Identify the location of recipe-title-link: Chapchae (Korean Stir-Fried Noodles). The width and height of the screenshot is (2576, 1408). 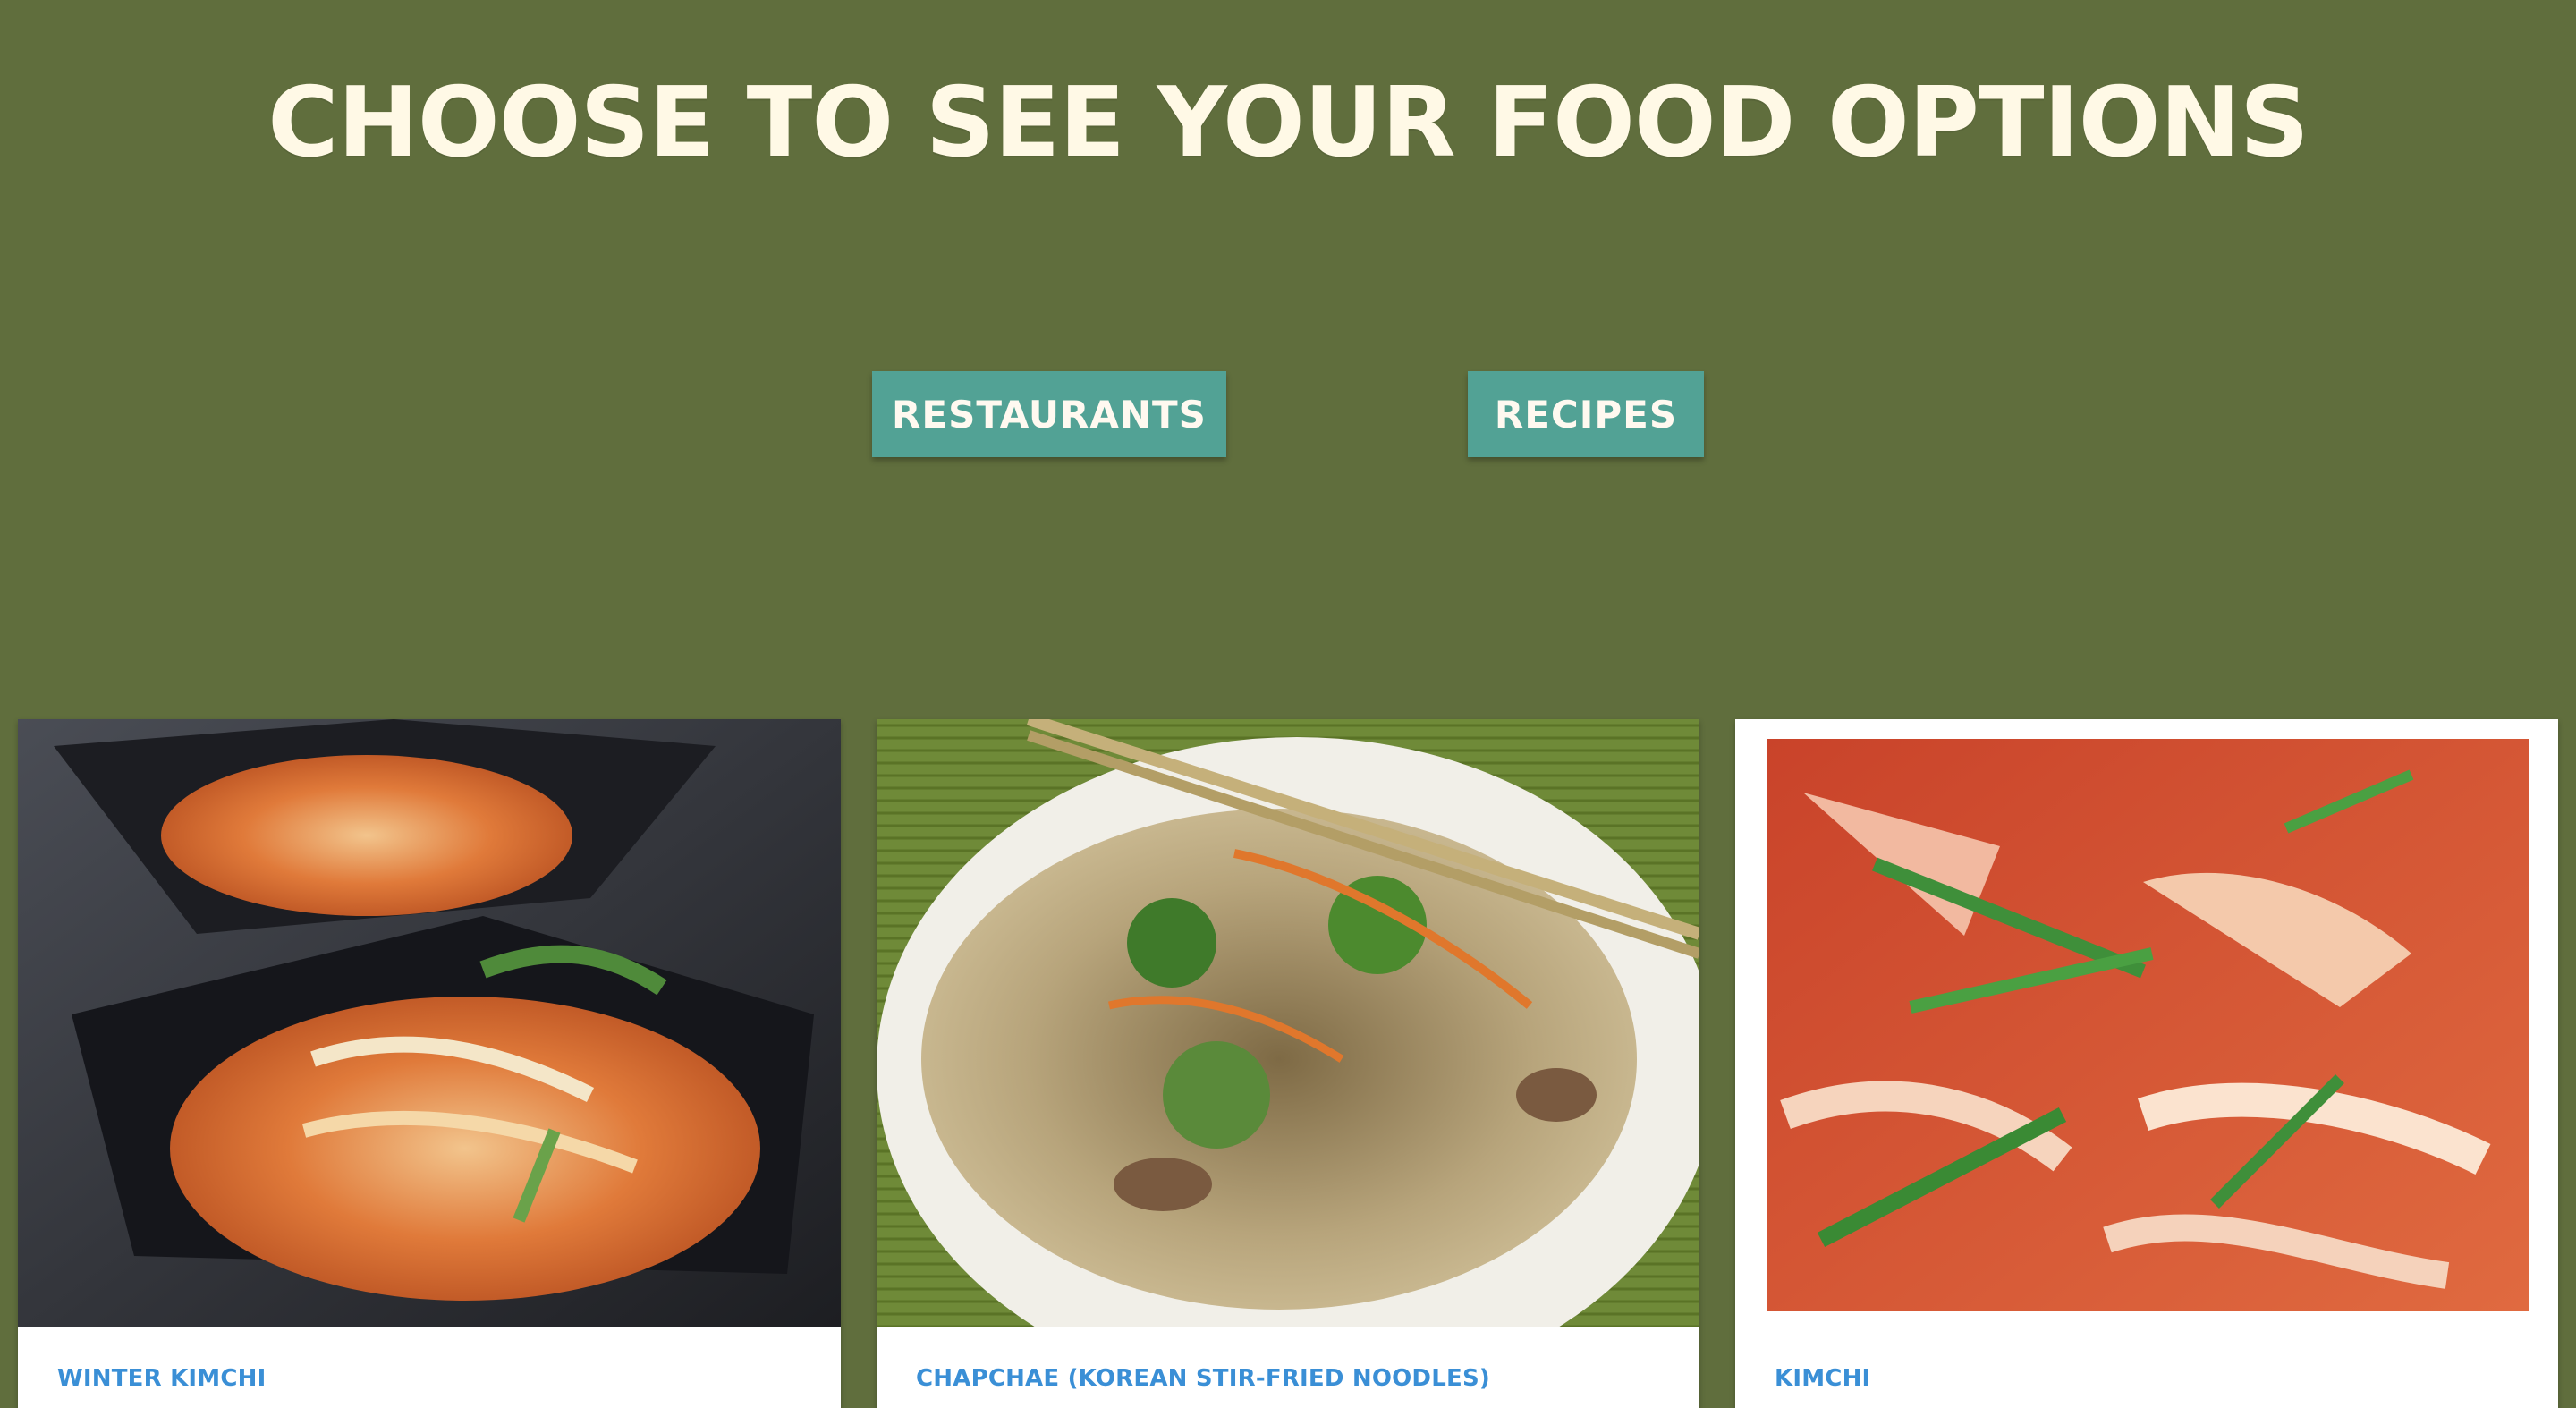
(1203, 1378).